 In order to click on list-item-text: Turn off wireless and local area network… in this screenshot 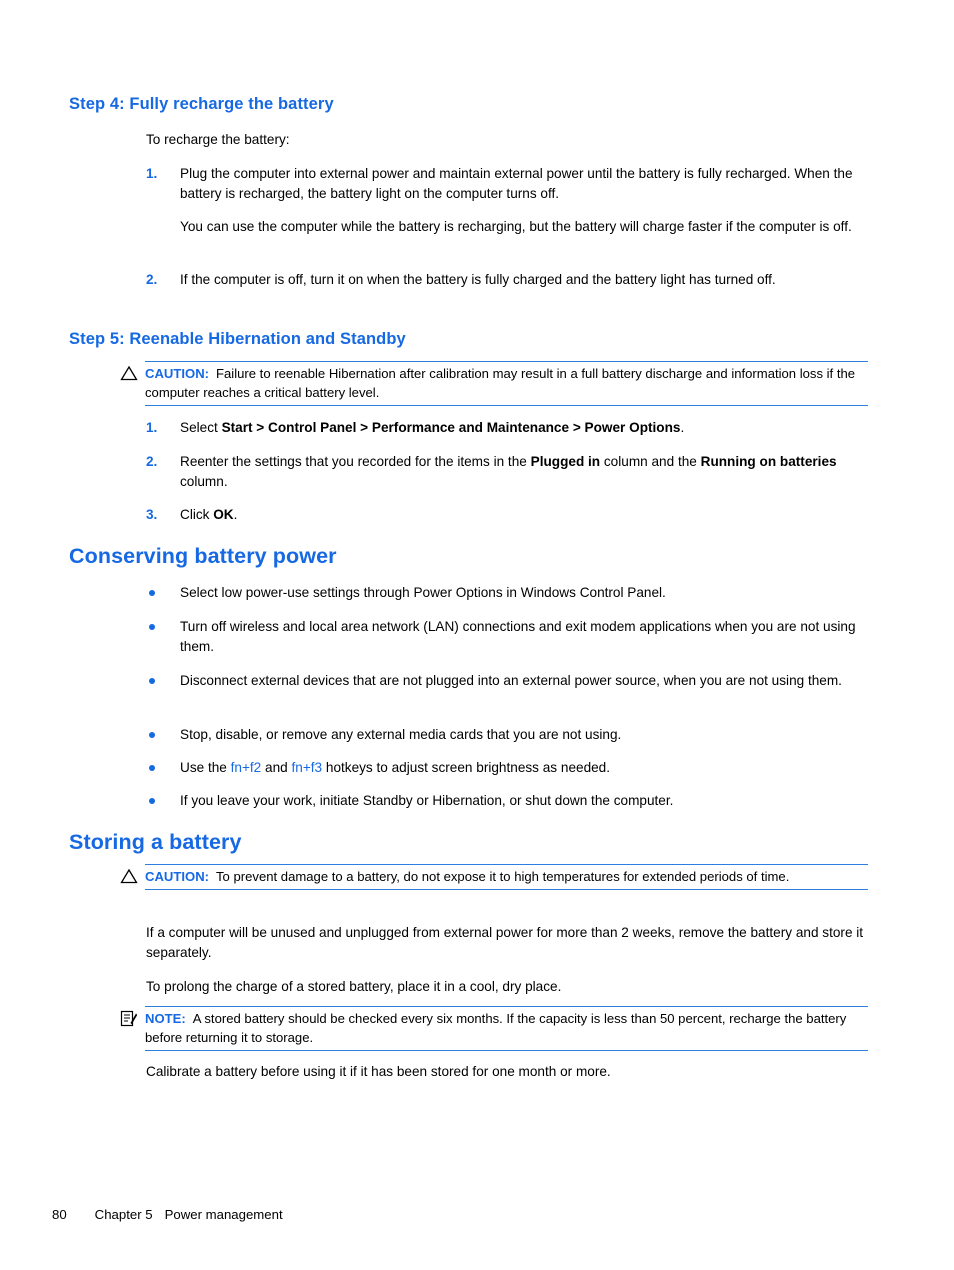, I will do `click(518, 636)`.